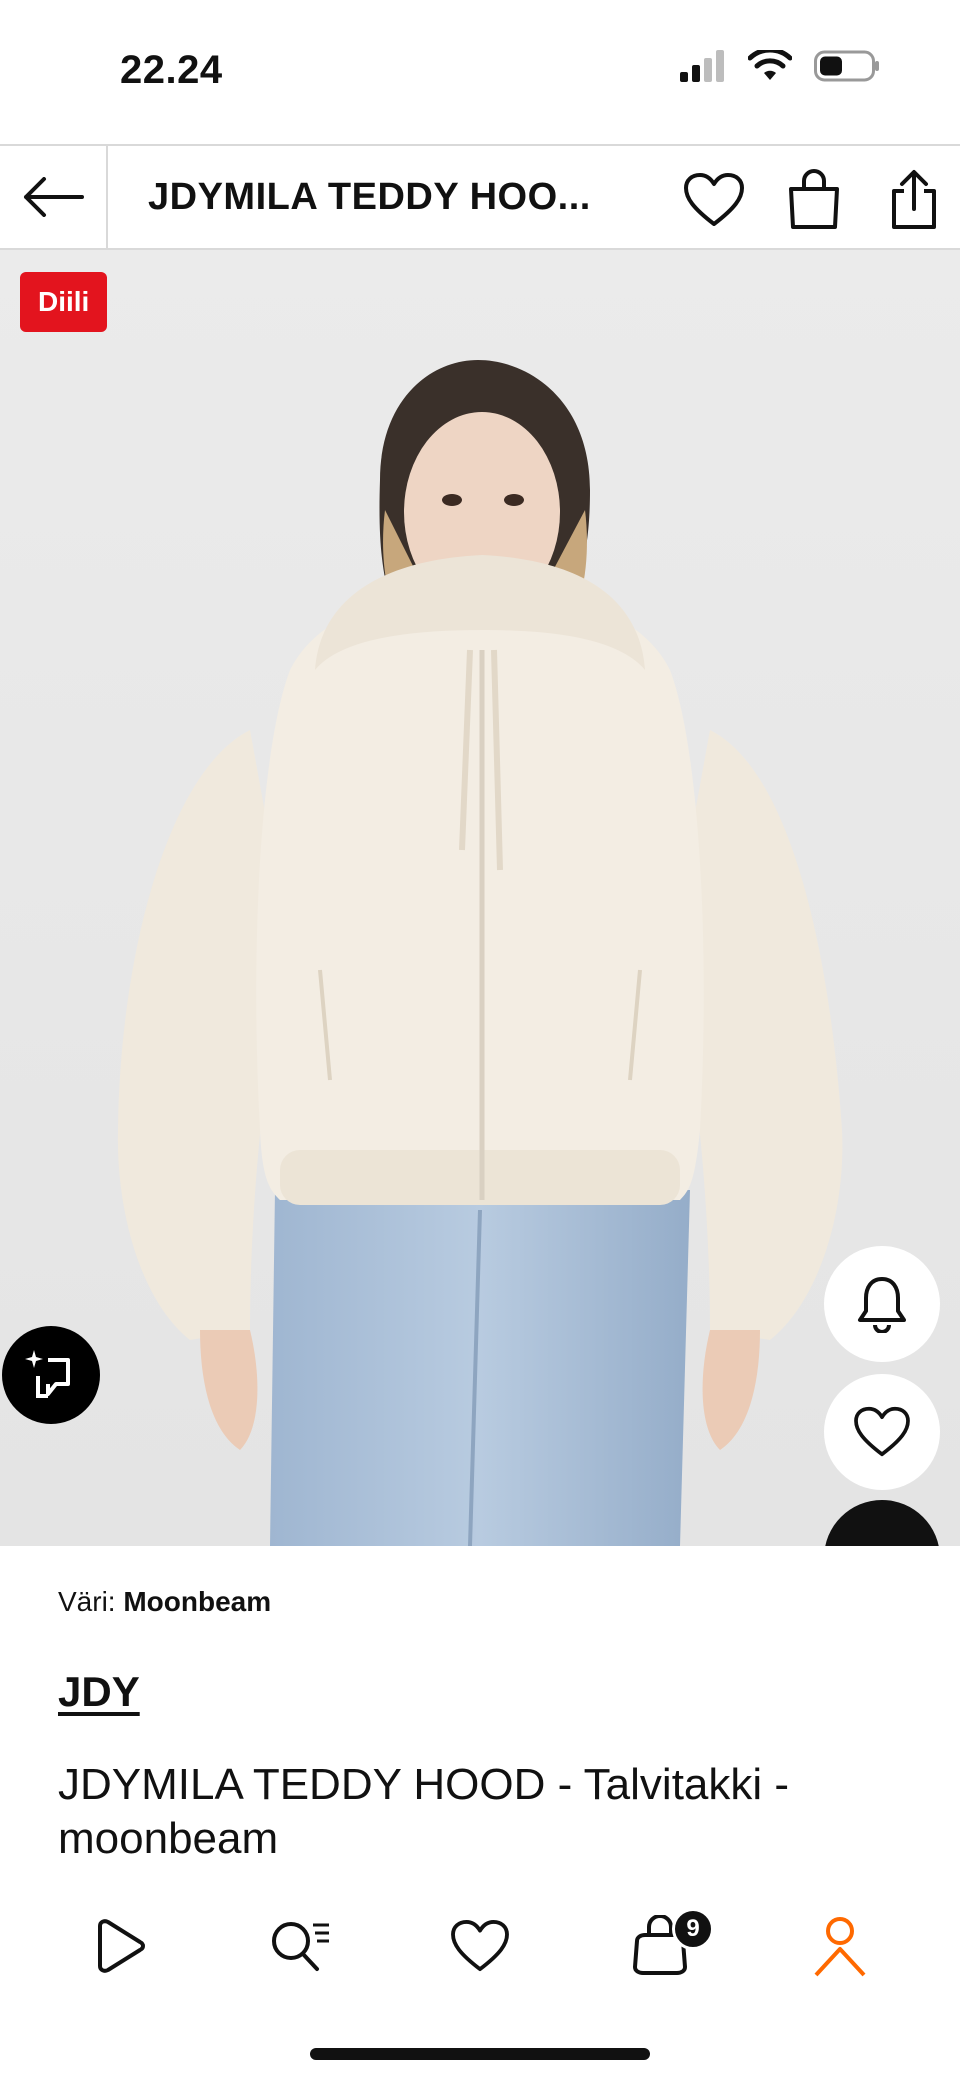 The height and width of the screenshot is (2081, 960). What do you see at coordinates (846, 66) in the screenshot?
I see `battery-icon` at bounding box center [846, 66].